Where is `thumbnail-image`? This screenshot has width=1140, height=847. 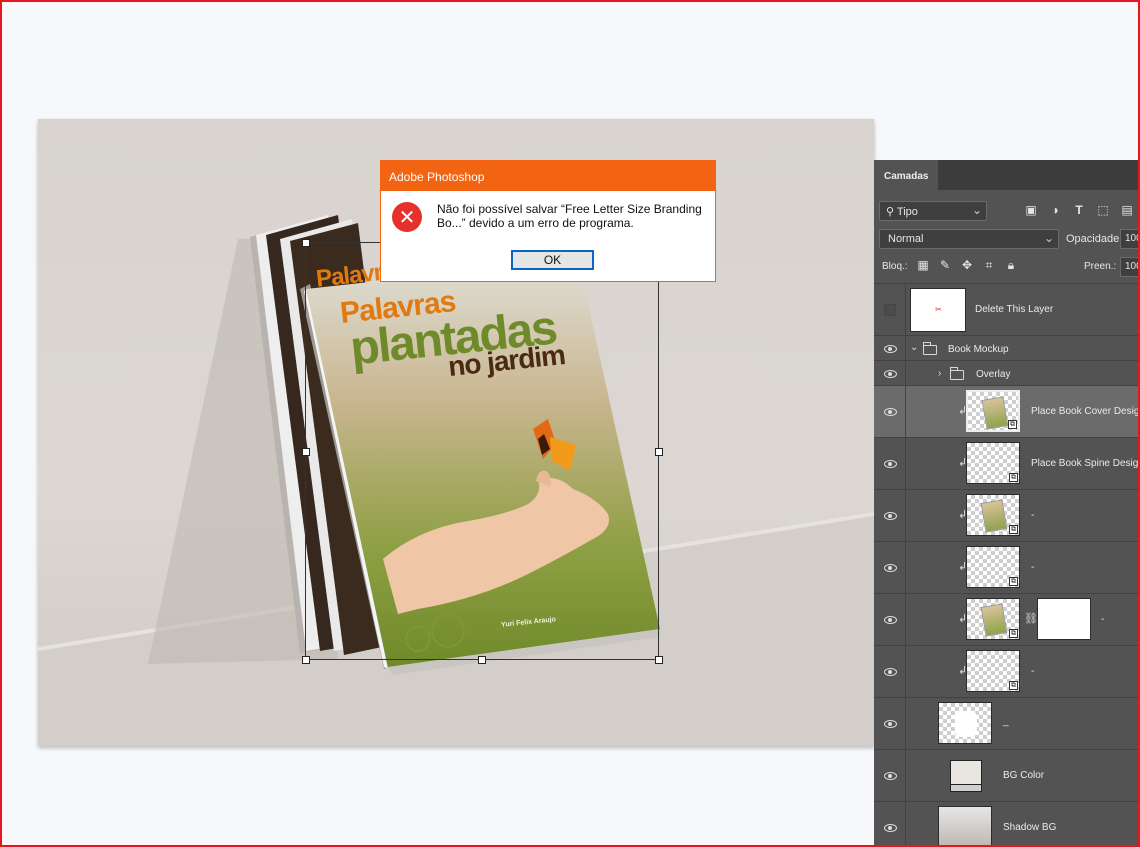 thumbnail-image is located at coordinates (994, 516).